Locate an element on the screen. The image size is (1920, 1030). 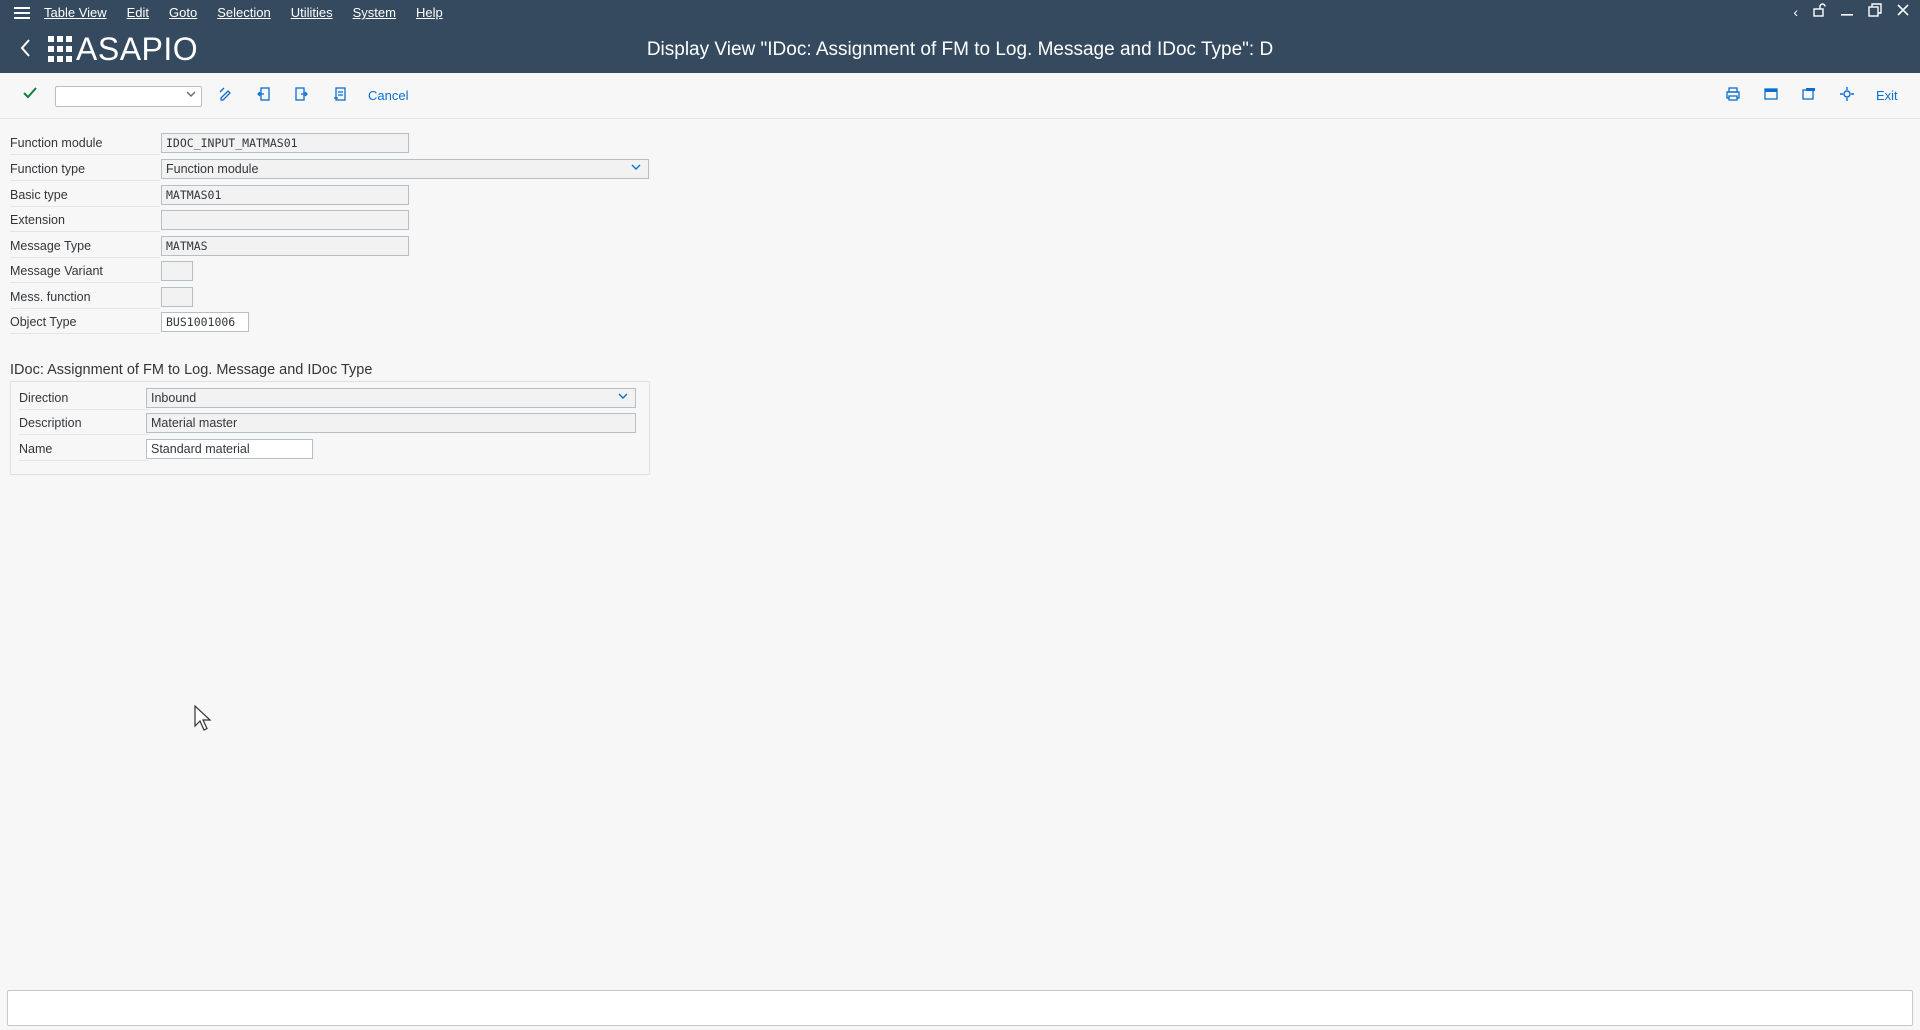
basic-type-label: Basic type is located at coordinates (85, 197).